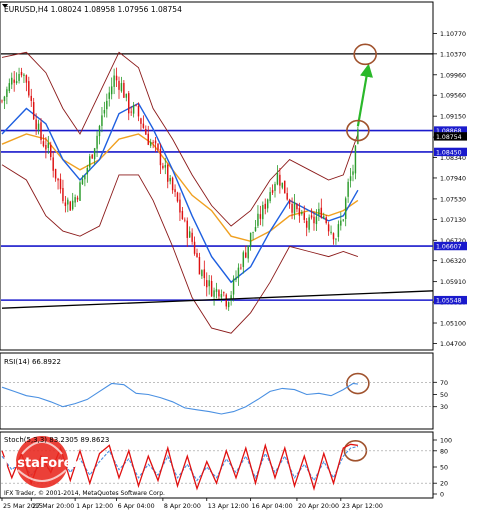  I want to click on price-tick-label: 1.07530, so click(453, 199).